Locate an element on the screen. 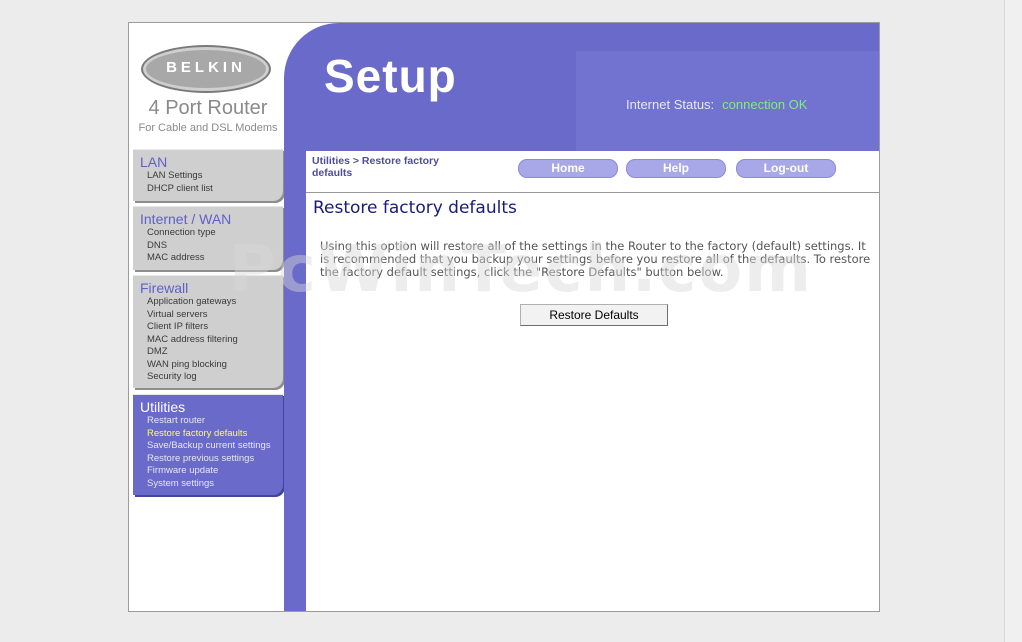  nav-item-restart-router: Restart router is located at coordinates (208, 421).